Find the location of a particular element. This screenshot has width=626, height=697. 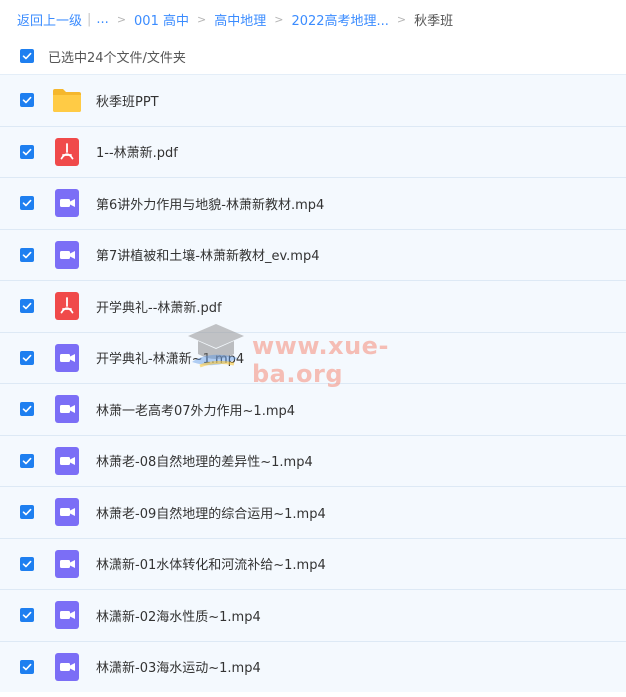

file-row: 林潇新-03海水运动~1.mp4 is located at coordinates (313, 666).